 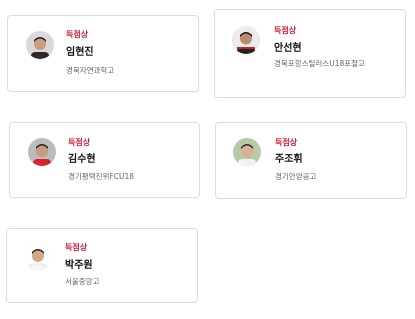 What do you see at coordinates (104, 160) in the screenshot?
I see `award-card: 득점상 김수현 경기평택진위FCU18` at bounding box center [104, 160].